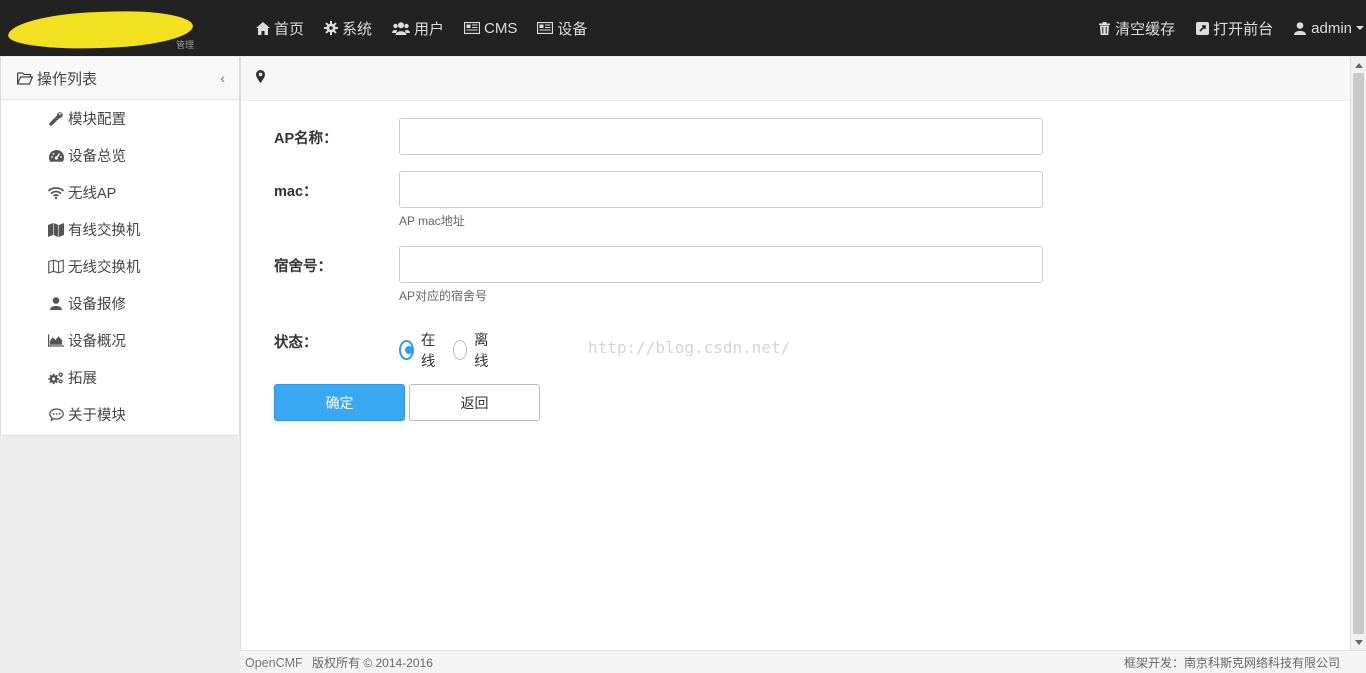  What do you see at coordinates (120, 78) in the screenshot?
I see `sidebar-header: 操作列表 ‹` at bounding box center [120, 78].